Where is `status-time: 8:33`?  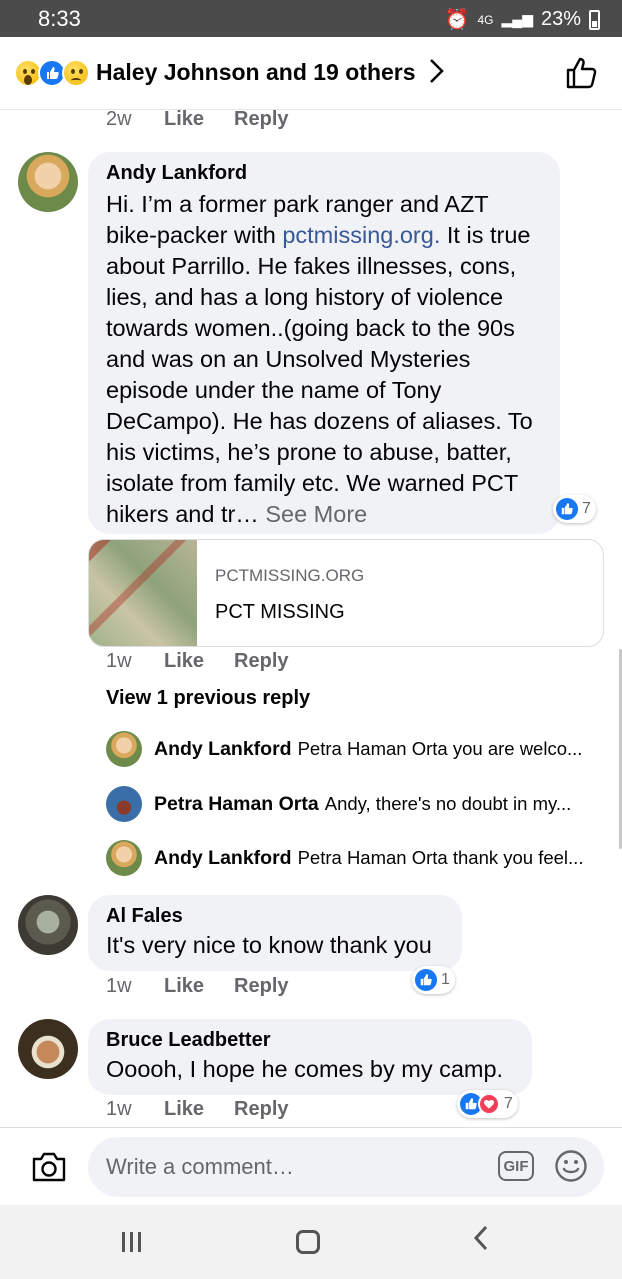 status-time: 8:33 is located at coordinates (59, 18).